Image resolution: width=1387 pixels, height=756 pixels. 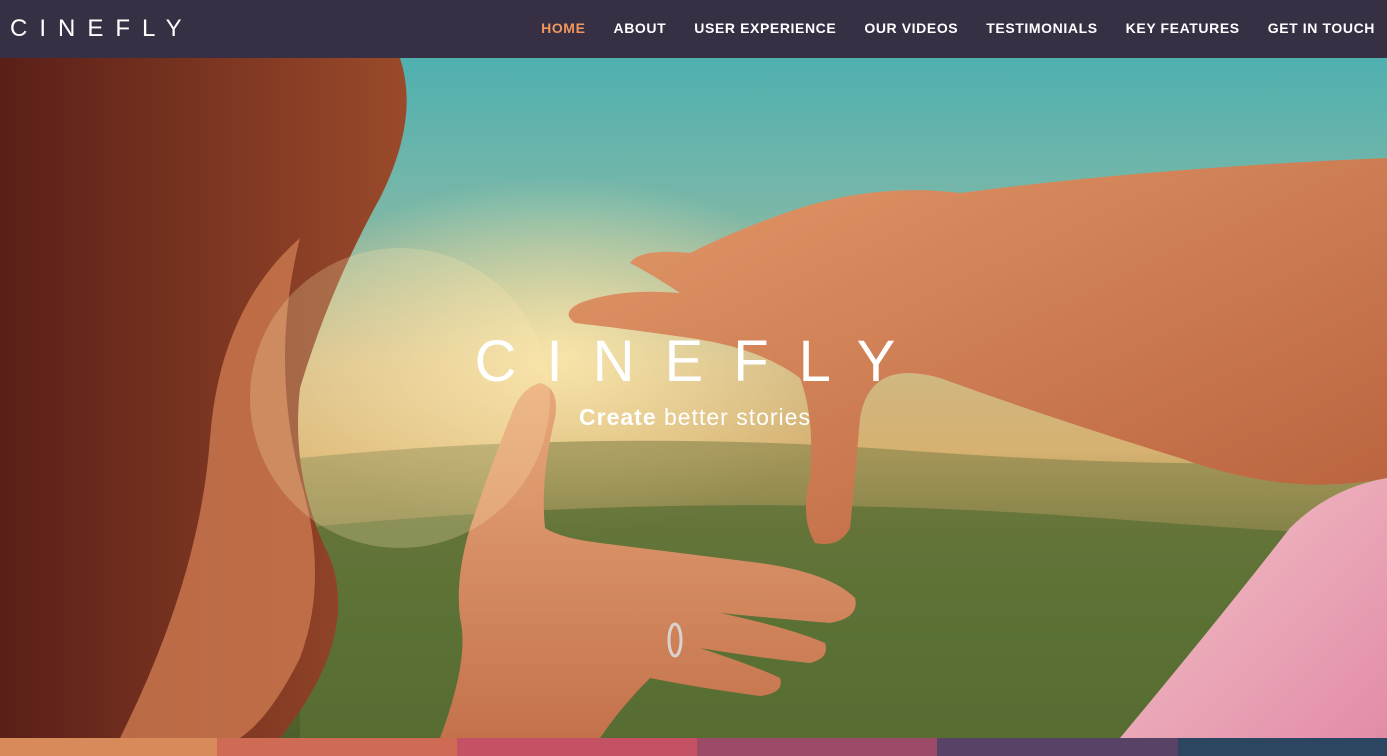 What do you see at coordinates (1183, 28) in the screenshot?
I see `nav-key-features: KEY FEATURES` at bounding box center [1183, 28].